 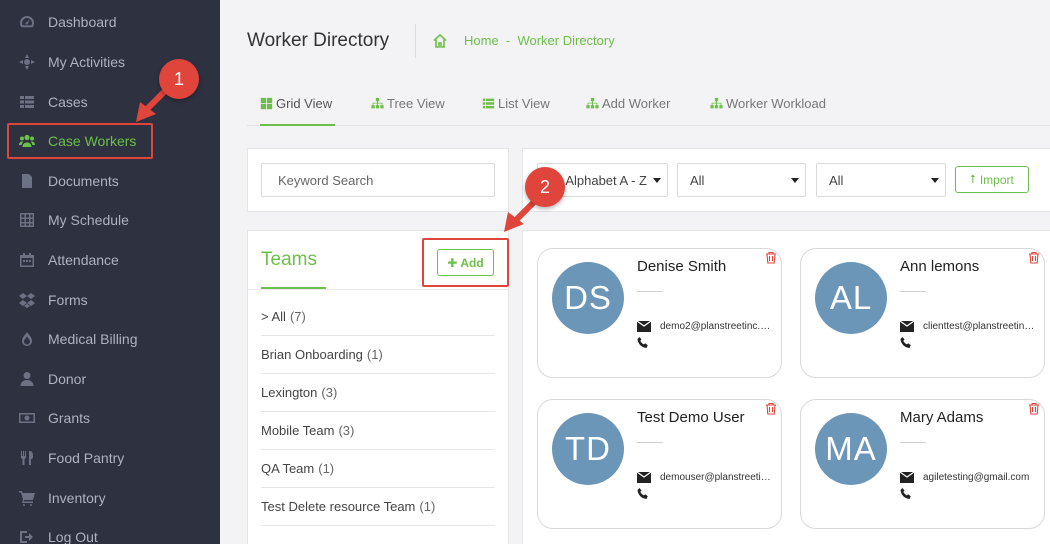 What do you see at coordinates (378, 469) in the screenshot?
I see `team-item-qa-team: QA Team (1)` at bounding box center [378, 469].